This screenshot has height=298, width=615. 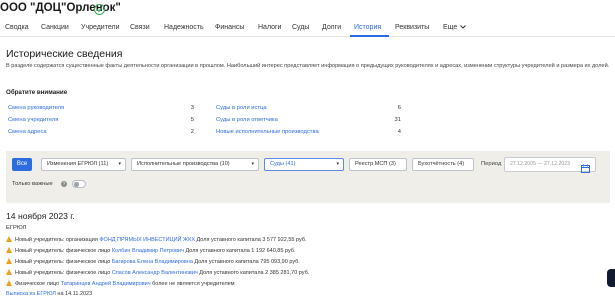 I want to click on filter-egrul-select: Изменения ЕГРЮЛ (11) ▾, so click(x=83, y=164).